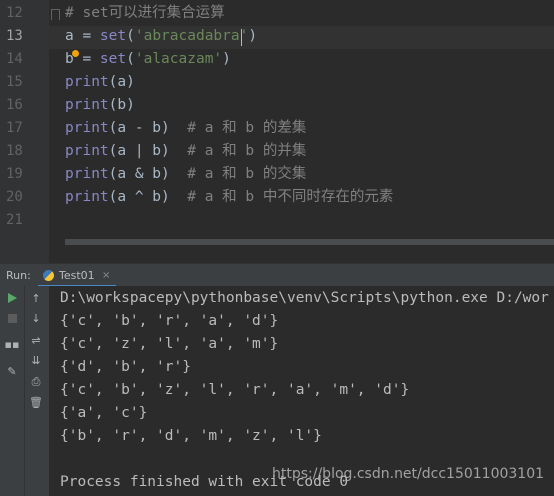  I want to click on console-line: {'a', 'c'}, so click(104, 413).